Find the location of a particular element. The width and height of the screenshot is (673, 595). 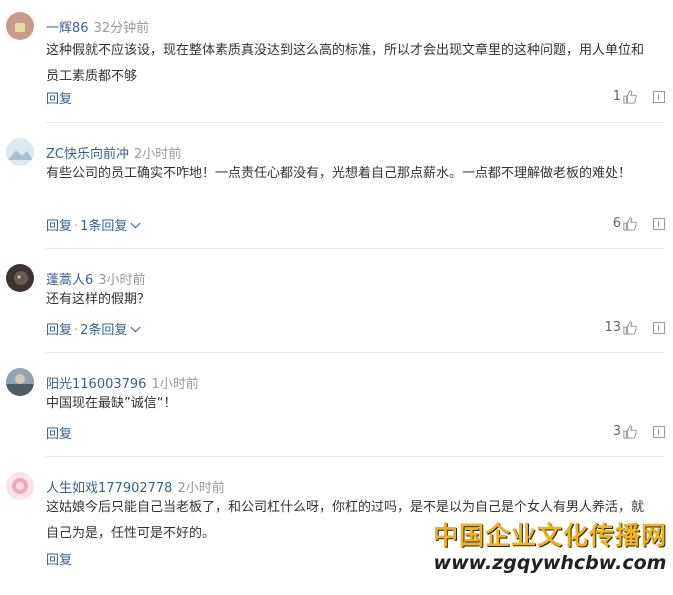

timestamp: 3小时前 is located at coordinates (122, 280).